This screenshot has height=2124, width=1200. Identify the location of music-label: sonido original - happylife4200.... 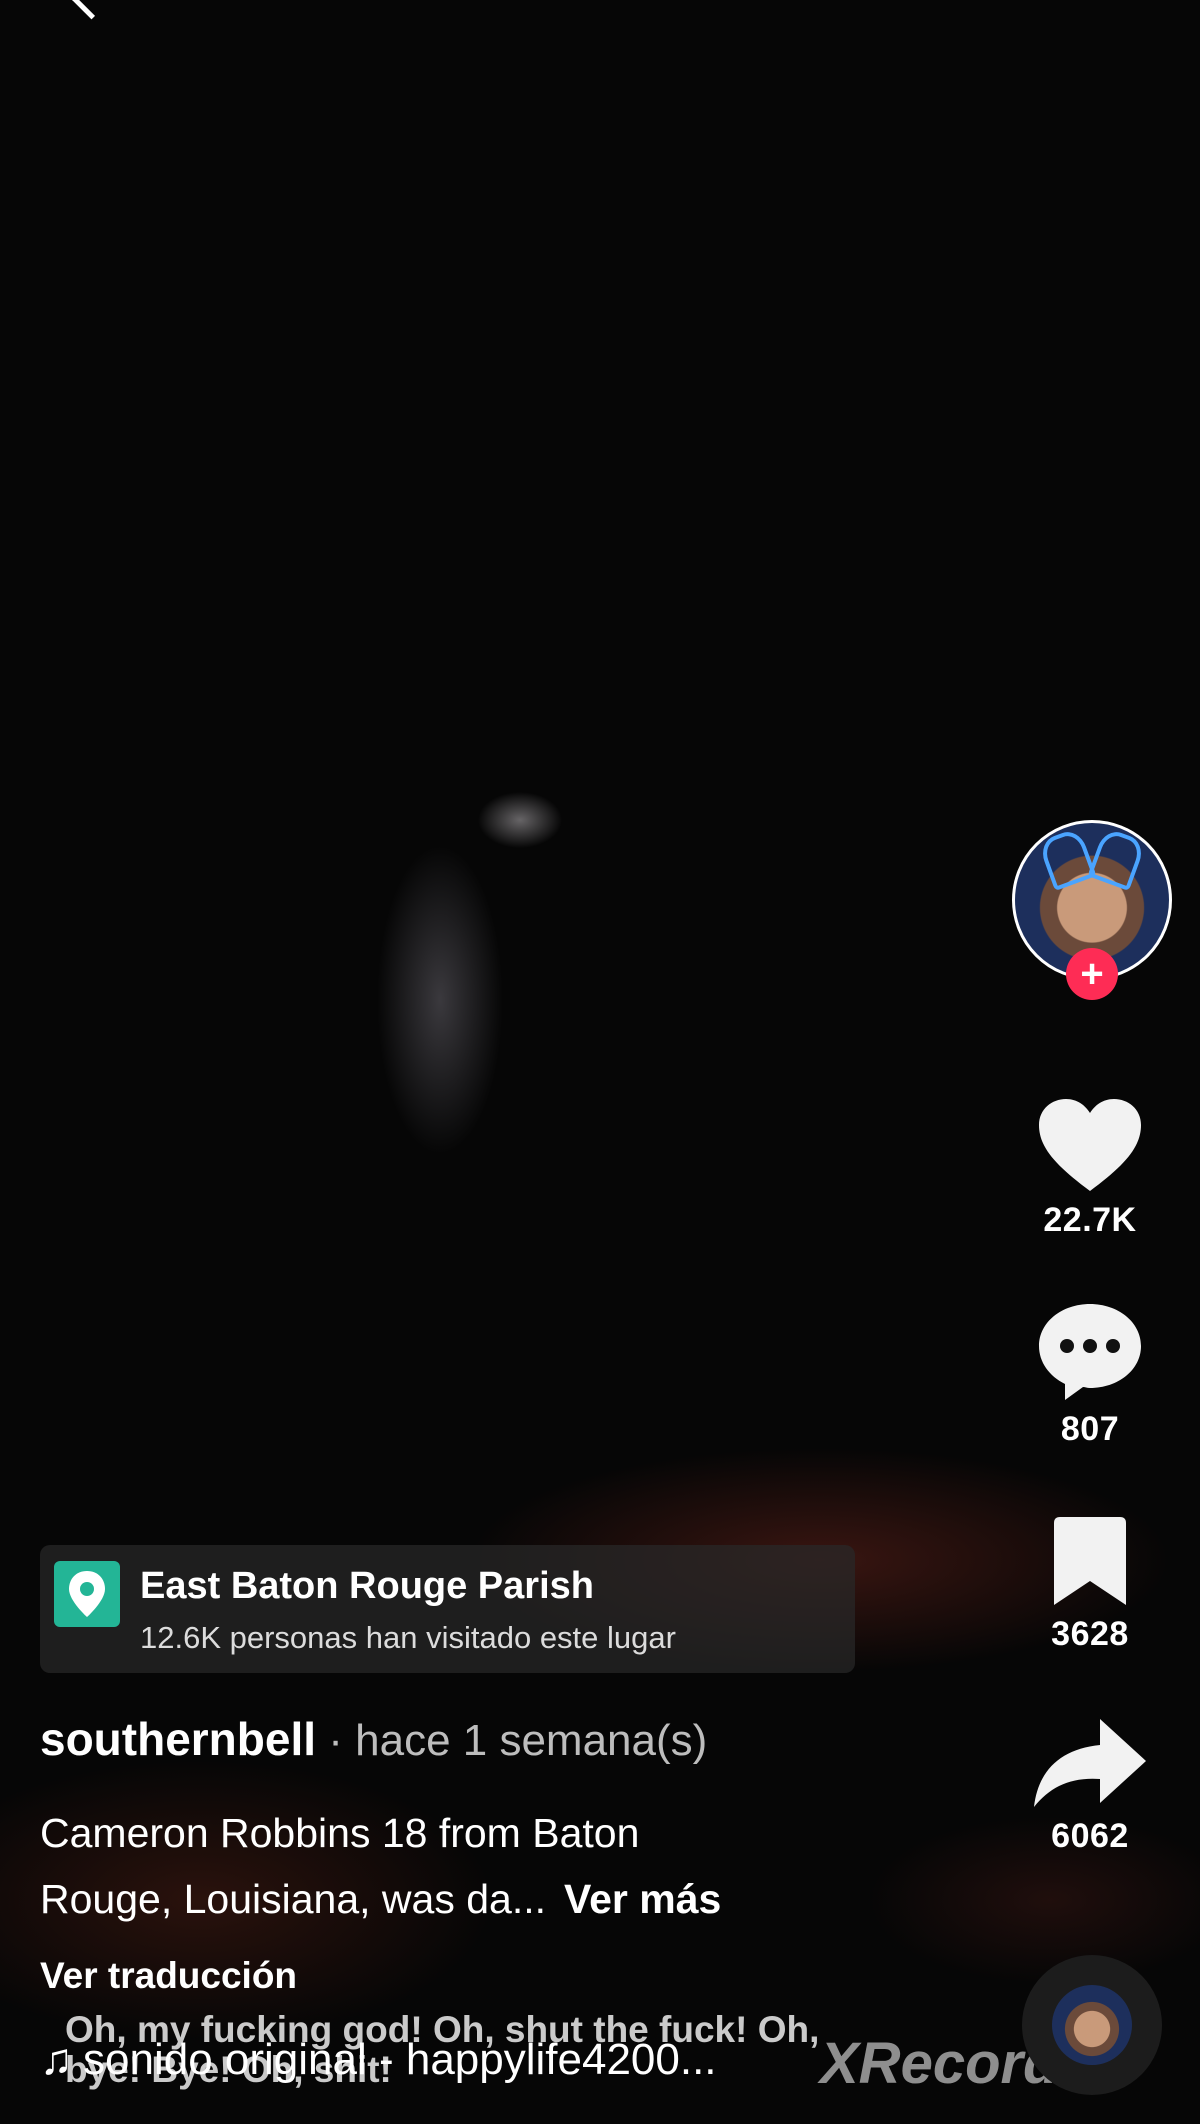
(400, 2059).